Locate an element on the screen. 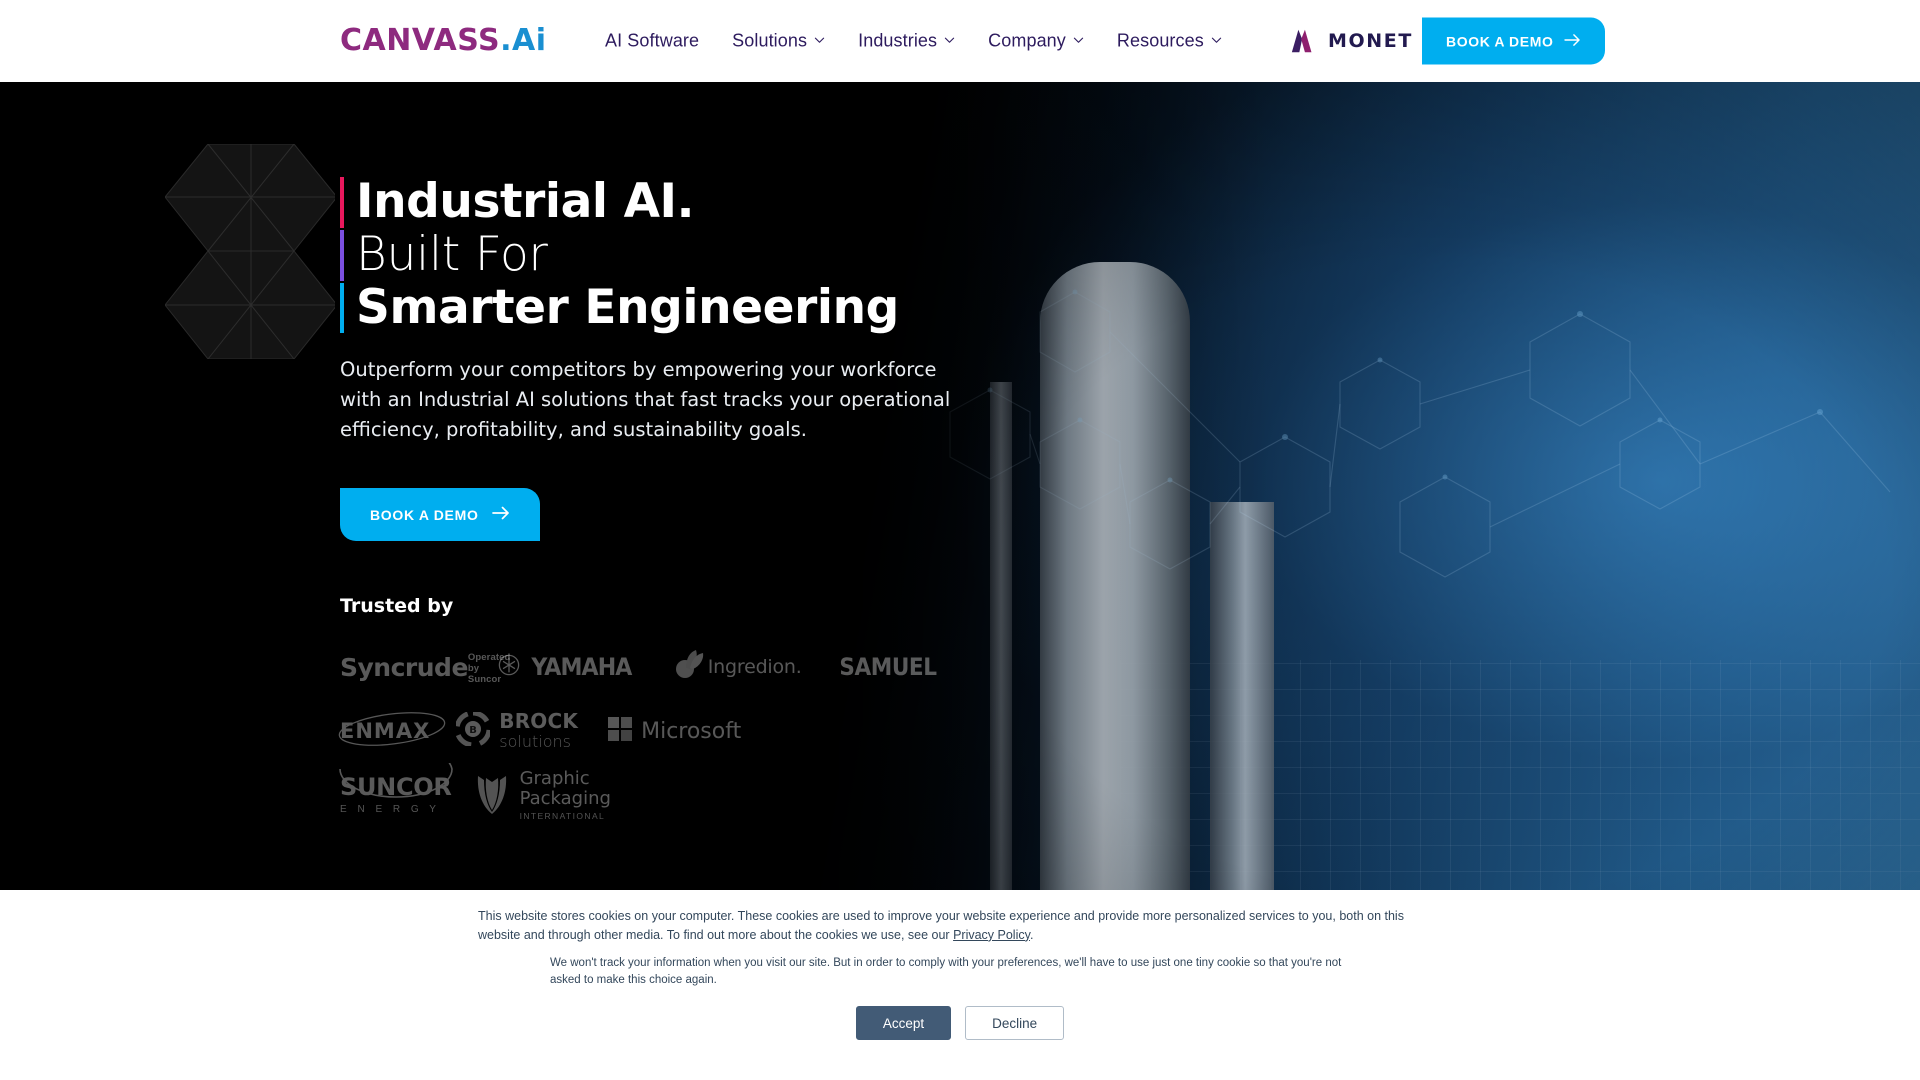 This screenshot has height=1080, width=1920. logo-samuel: SAMUEL is located at coordinates (888, 667).